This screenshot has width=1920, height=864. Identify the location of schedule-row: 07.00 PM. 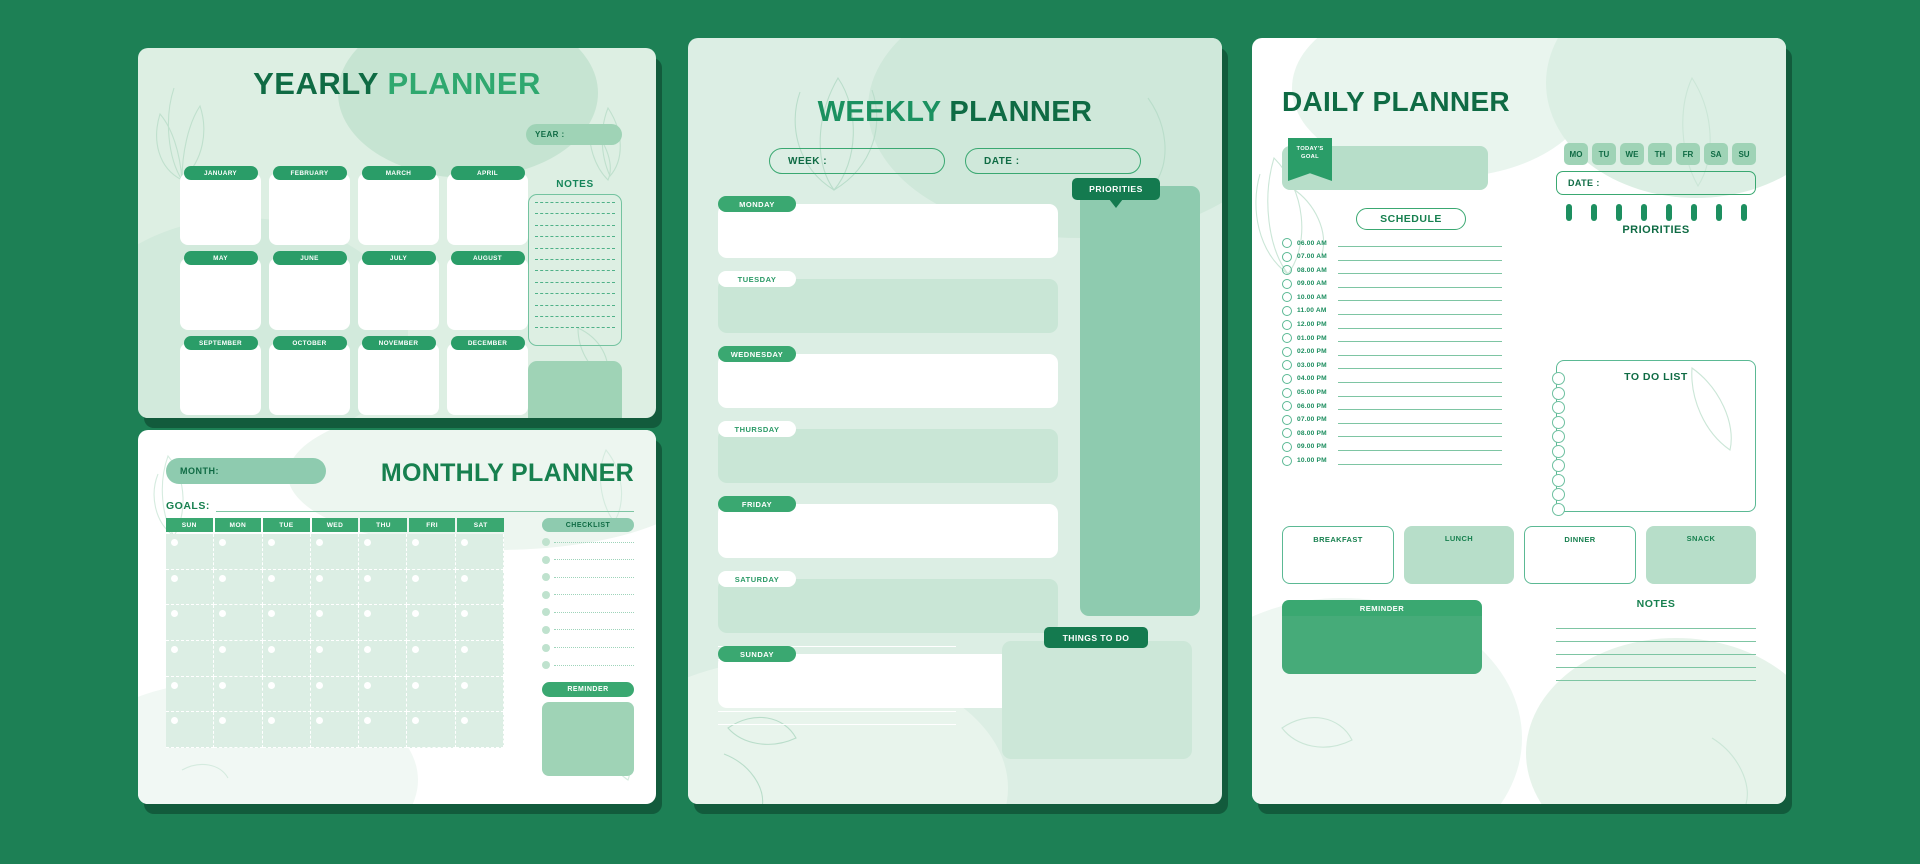
(1392, 419).